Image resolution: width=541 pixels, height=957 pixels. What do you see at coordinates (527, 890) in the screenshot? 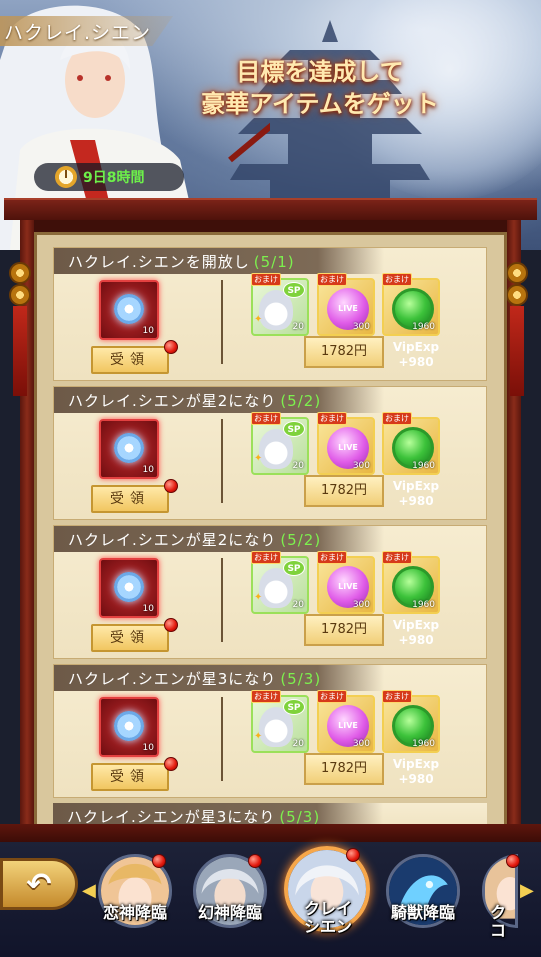
I see `chevron-right-icon: ▶` at bounding box center [527, 890].